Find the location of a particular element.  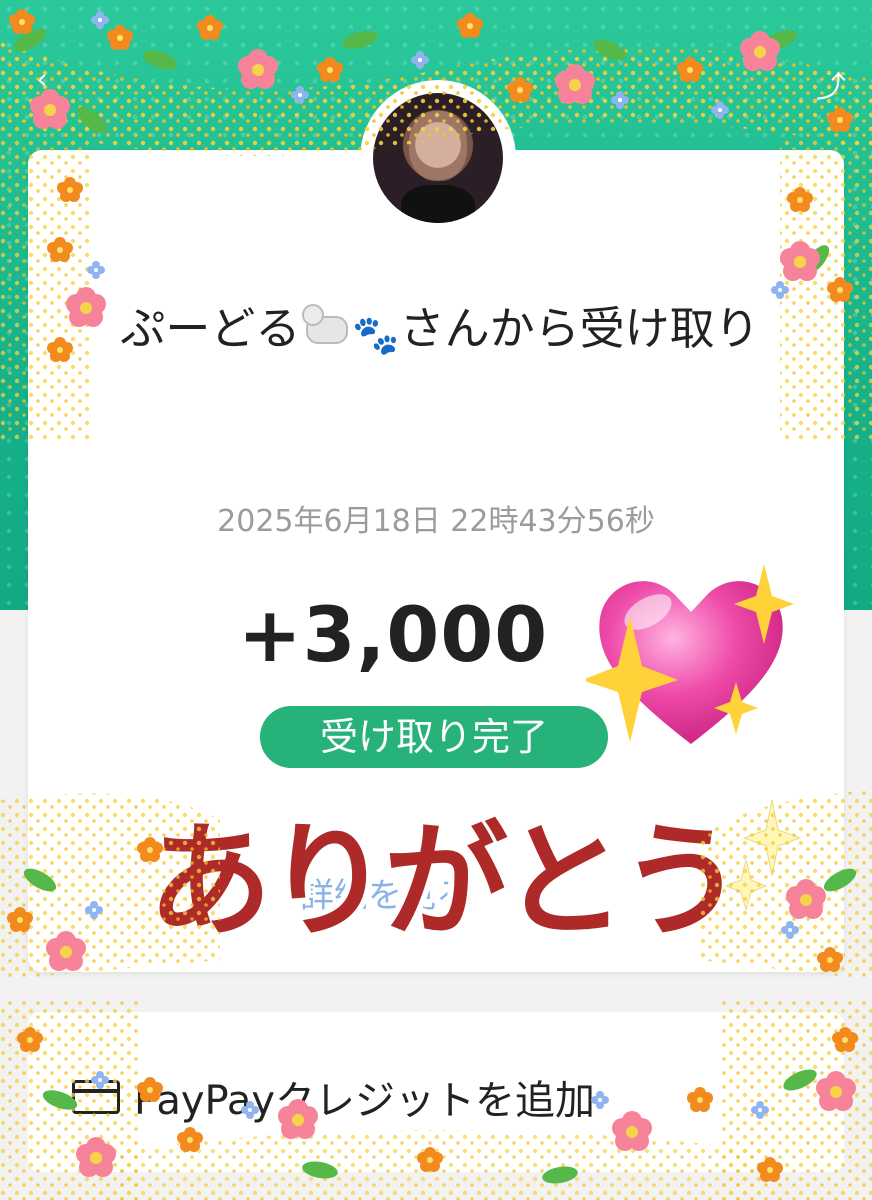

avatar-image is located at coordinates (438, 158).